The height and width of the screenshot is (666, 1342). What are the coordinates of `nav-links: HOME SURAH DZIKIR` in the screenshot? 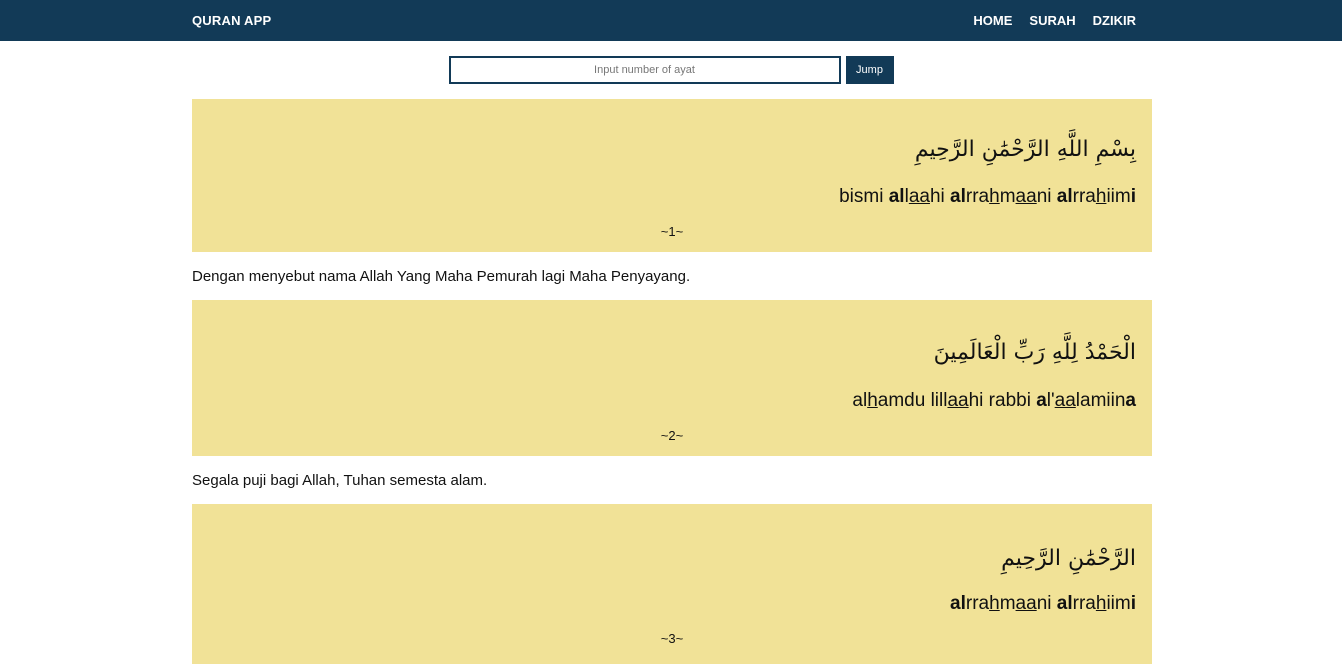 It's located at (1062, 20).